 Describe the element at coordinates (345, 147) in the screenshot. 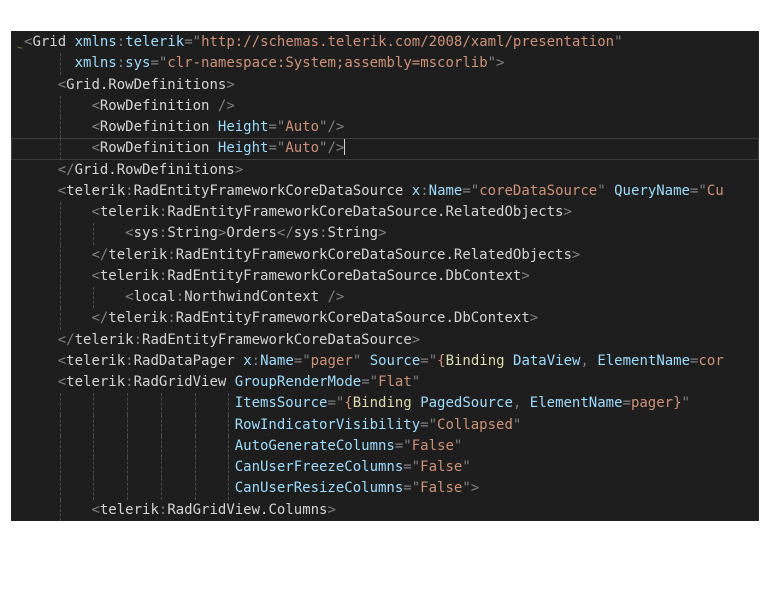

I see `text-caret` at that location.